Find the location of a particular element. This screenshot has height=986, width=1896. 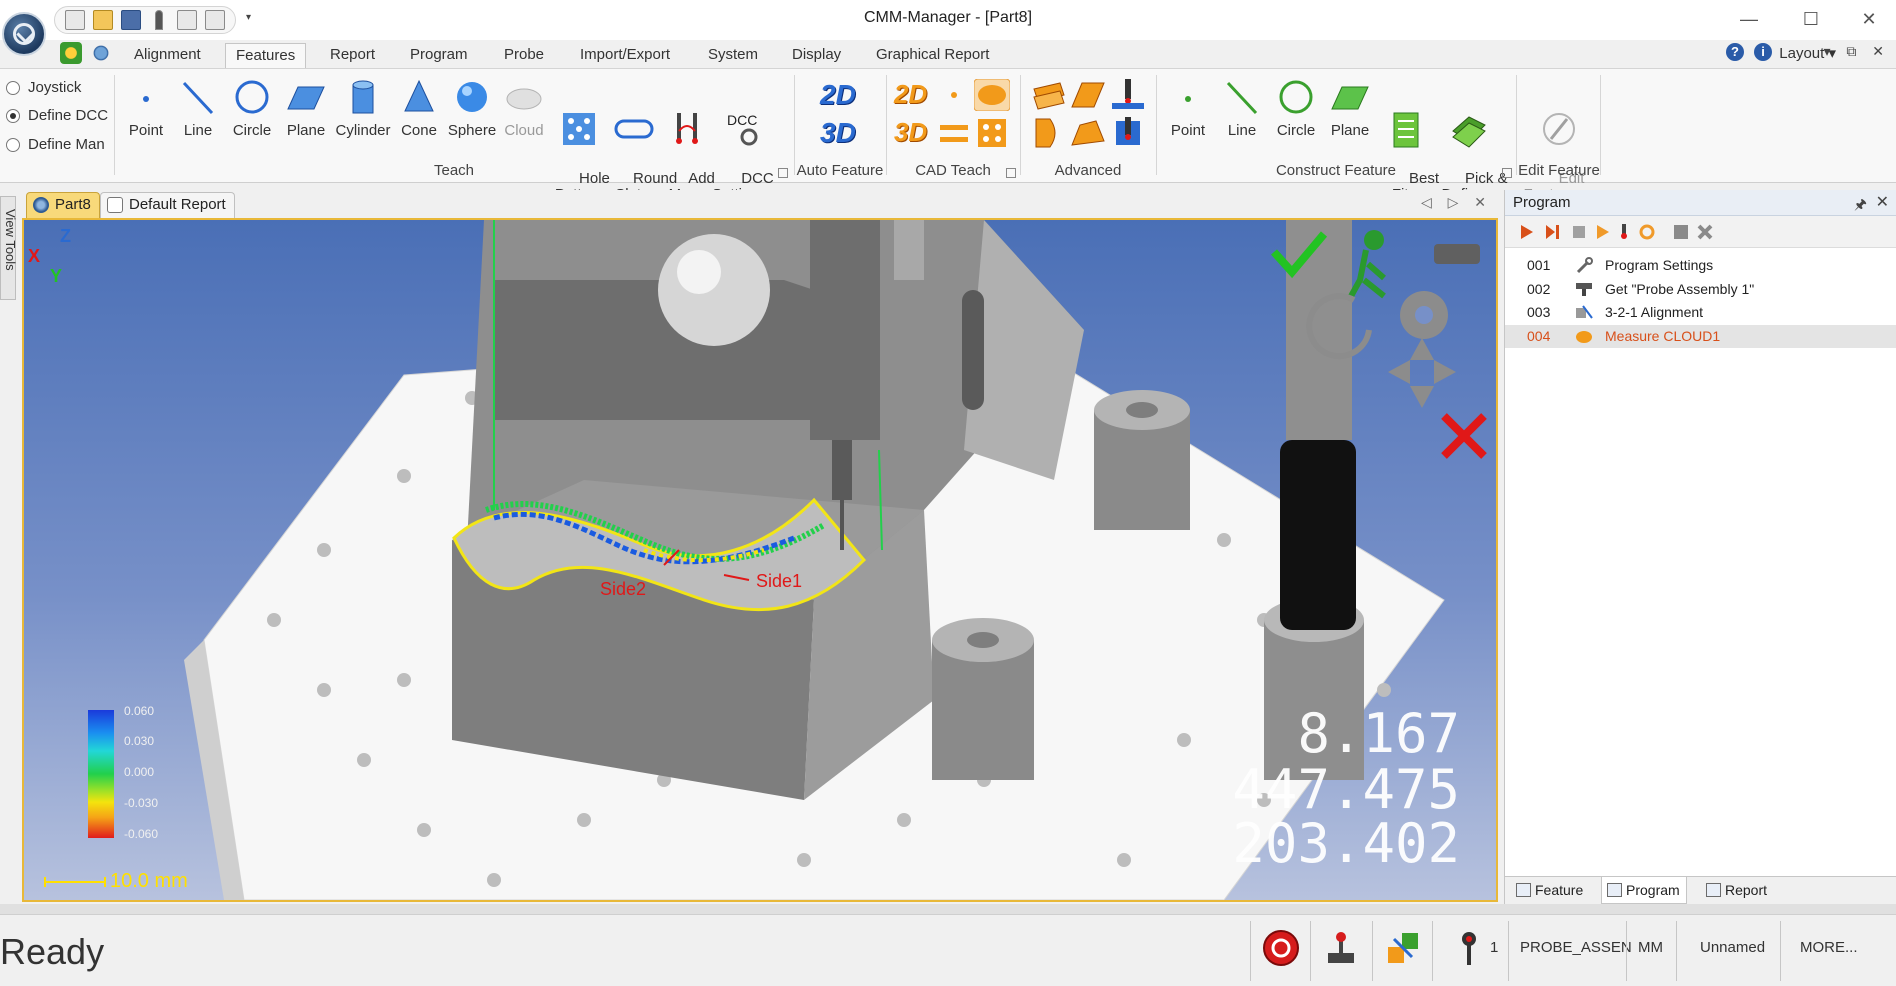

cad-cloud-icon is located at coordinates (992, 95).